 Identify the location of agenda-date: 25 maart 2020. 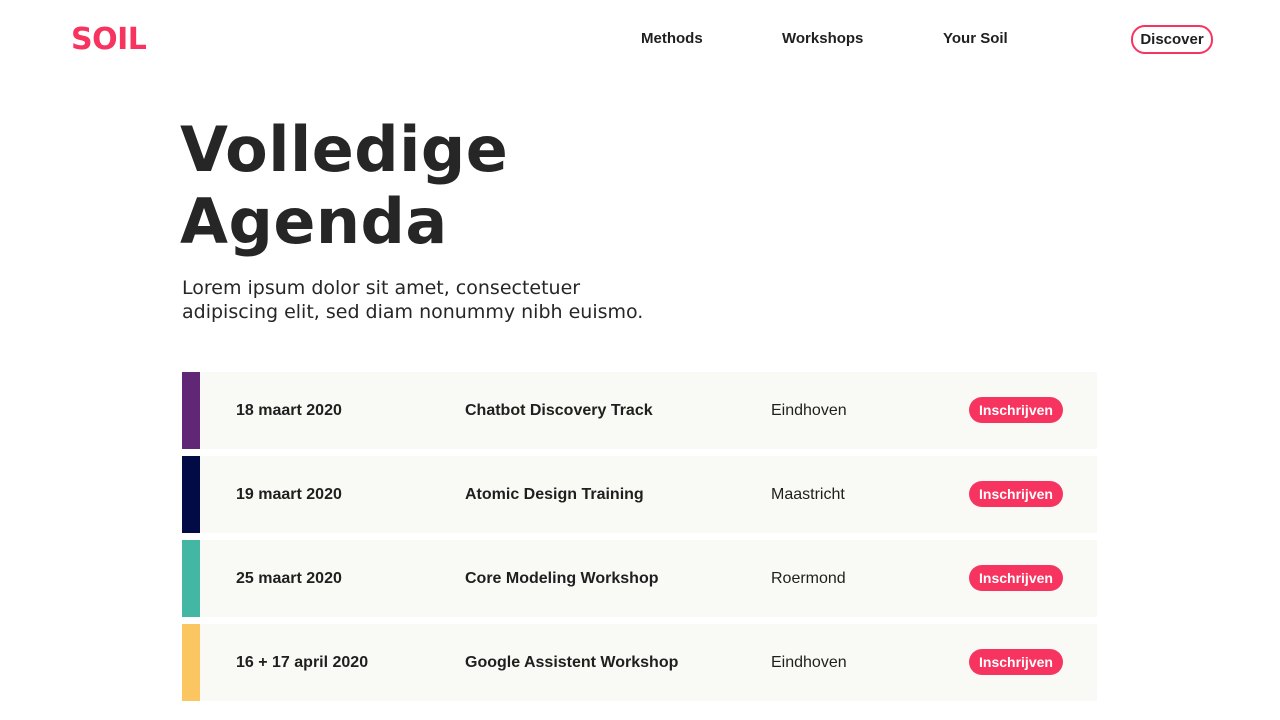
(289, 578).